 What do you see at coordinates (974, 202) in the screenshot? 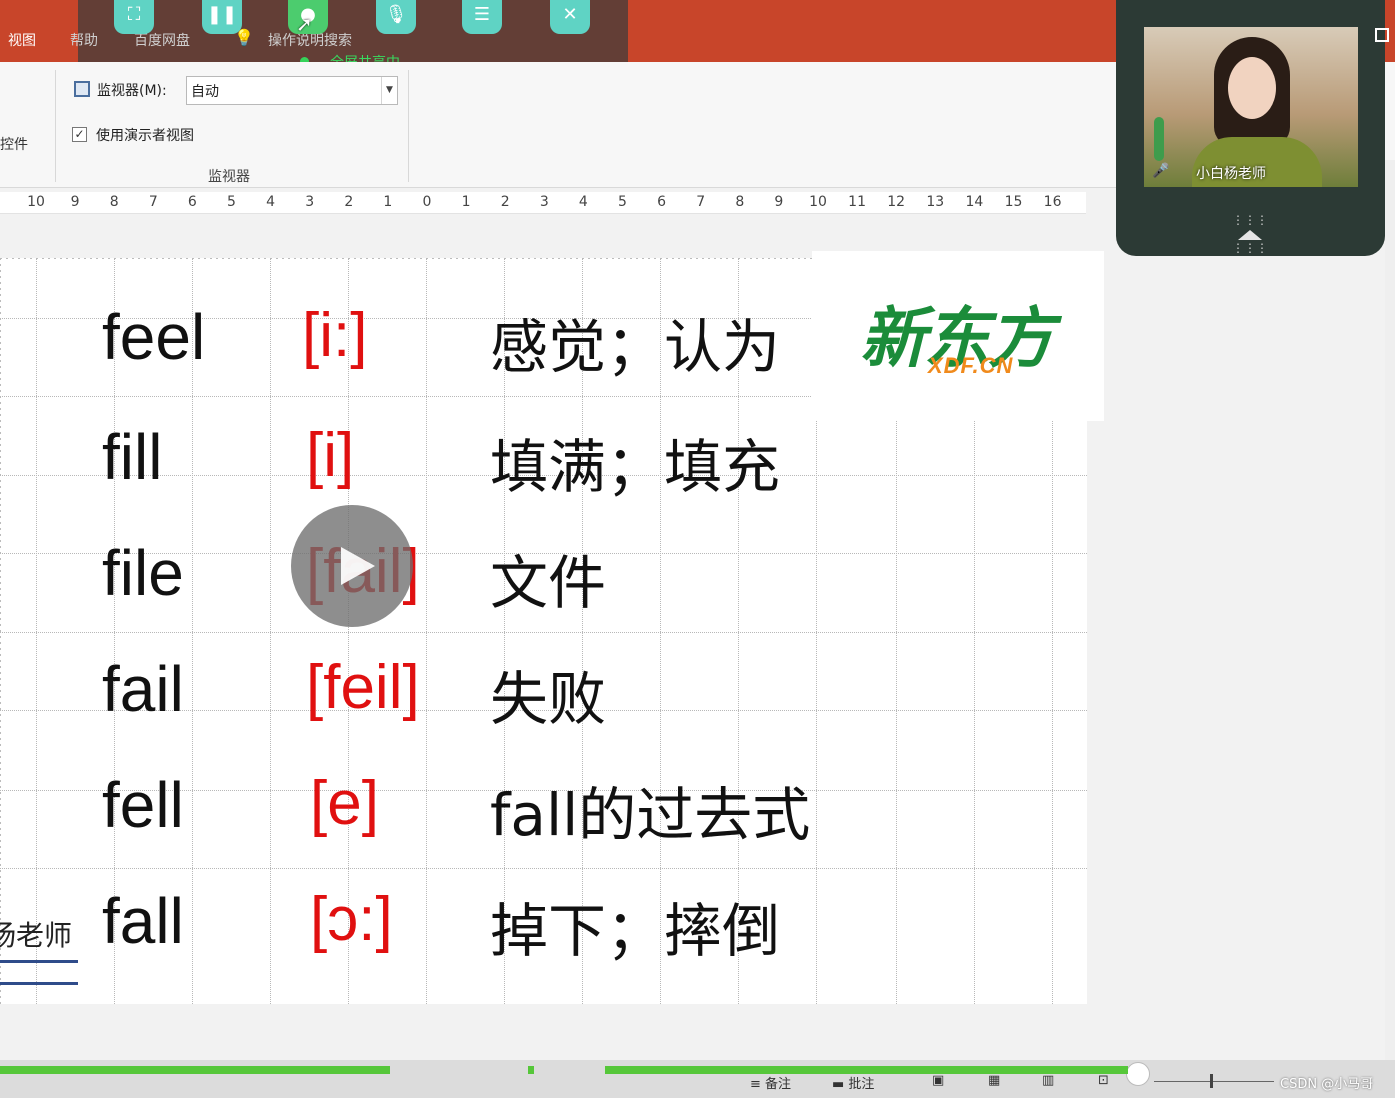
I see `ruler-tick-label: 14` at bounding box center [974, 202].